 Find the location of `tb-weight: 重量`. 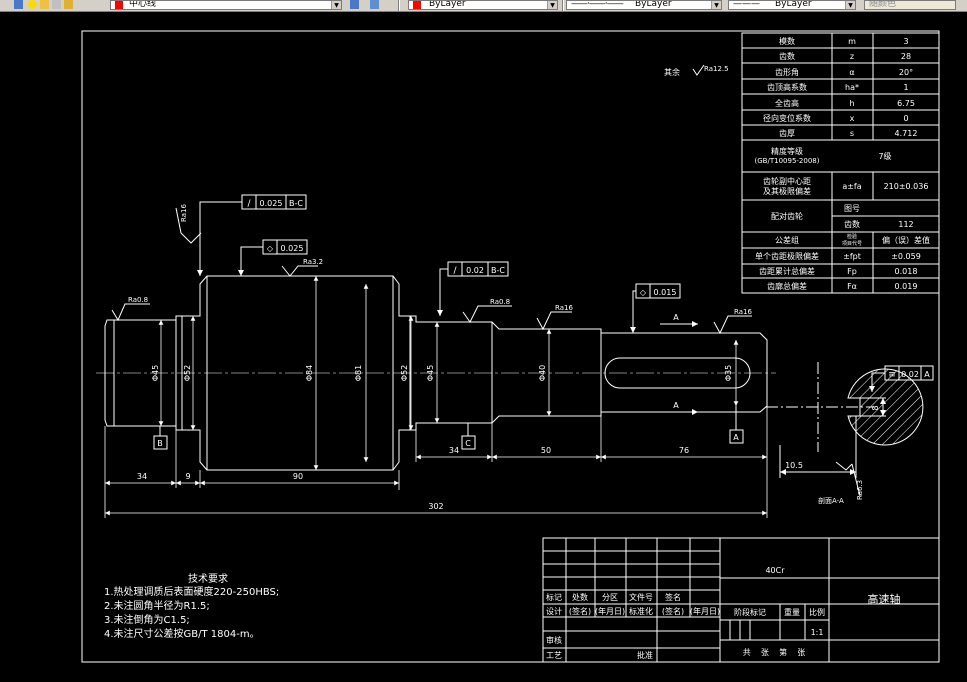

tb-weight: 重量 is located at coordinates (792, 612).